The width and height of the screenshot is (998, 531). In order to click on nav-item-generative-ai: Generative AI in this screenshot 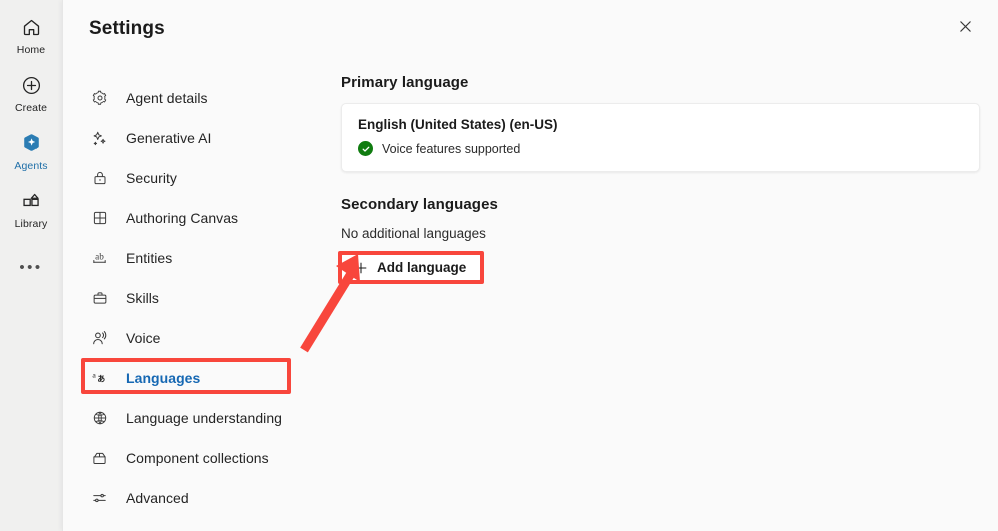, I will do `click(194, 138)`.